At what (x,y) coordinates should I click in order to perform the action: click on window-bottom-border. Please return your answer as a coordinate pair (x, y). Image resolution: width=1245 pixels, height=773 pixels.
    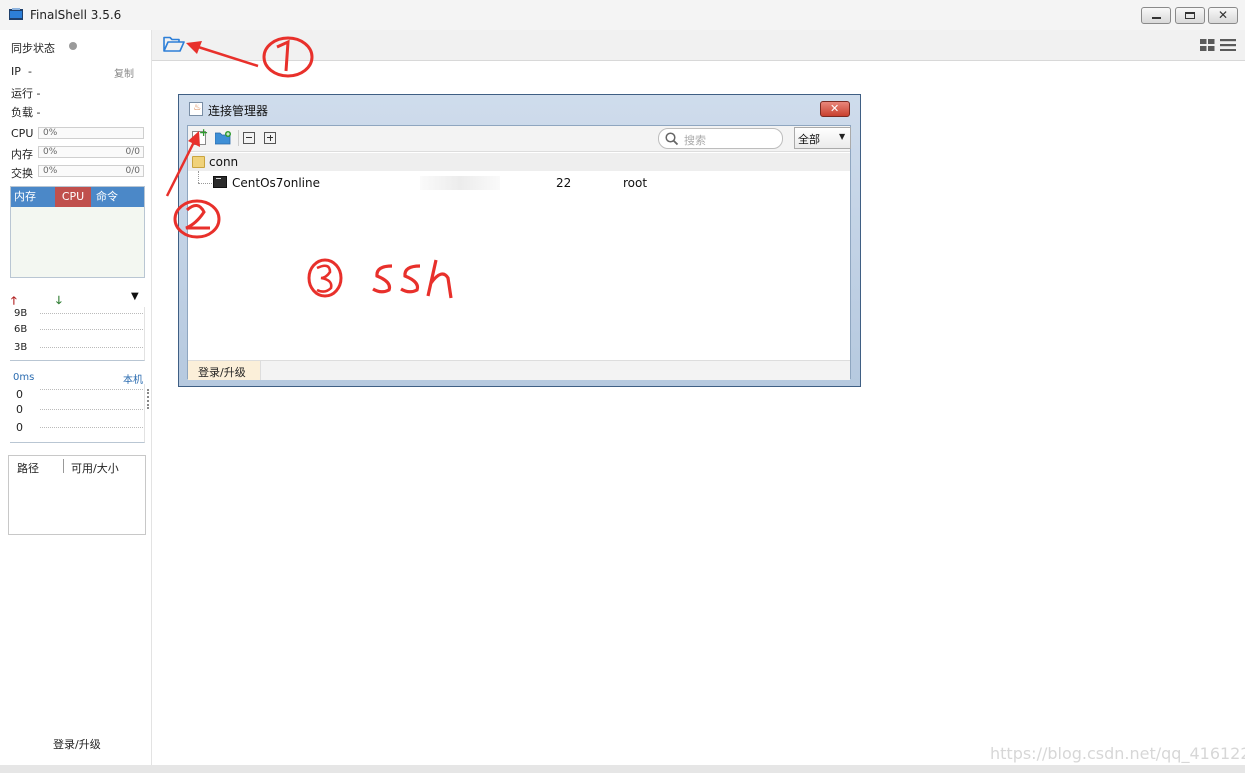
    Looking at the image, I should click on (622, 769).